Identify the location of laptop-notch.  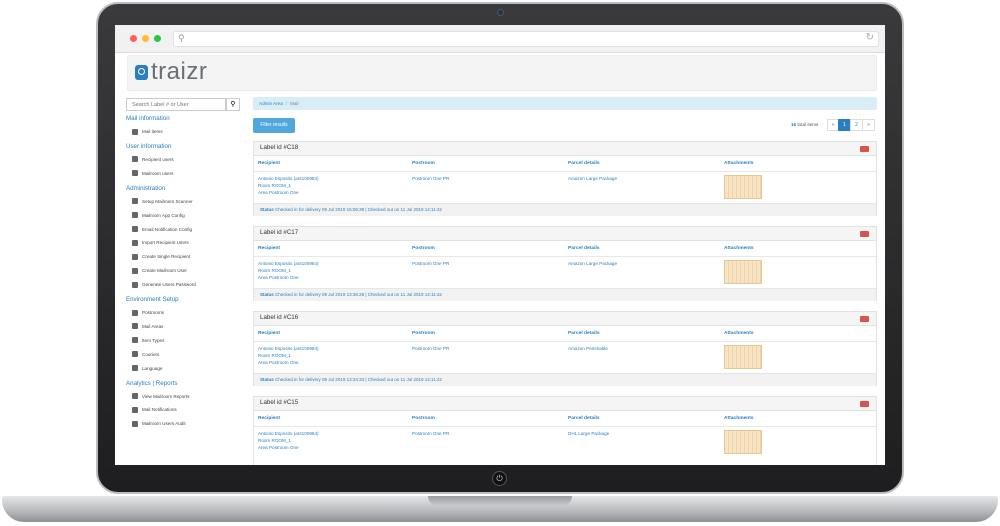
(500, 501).